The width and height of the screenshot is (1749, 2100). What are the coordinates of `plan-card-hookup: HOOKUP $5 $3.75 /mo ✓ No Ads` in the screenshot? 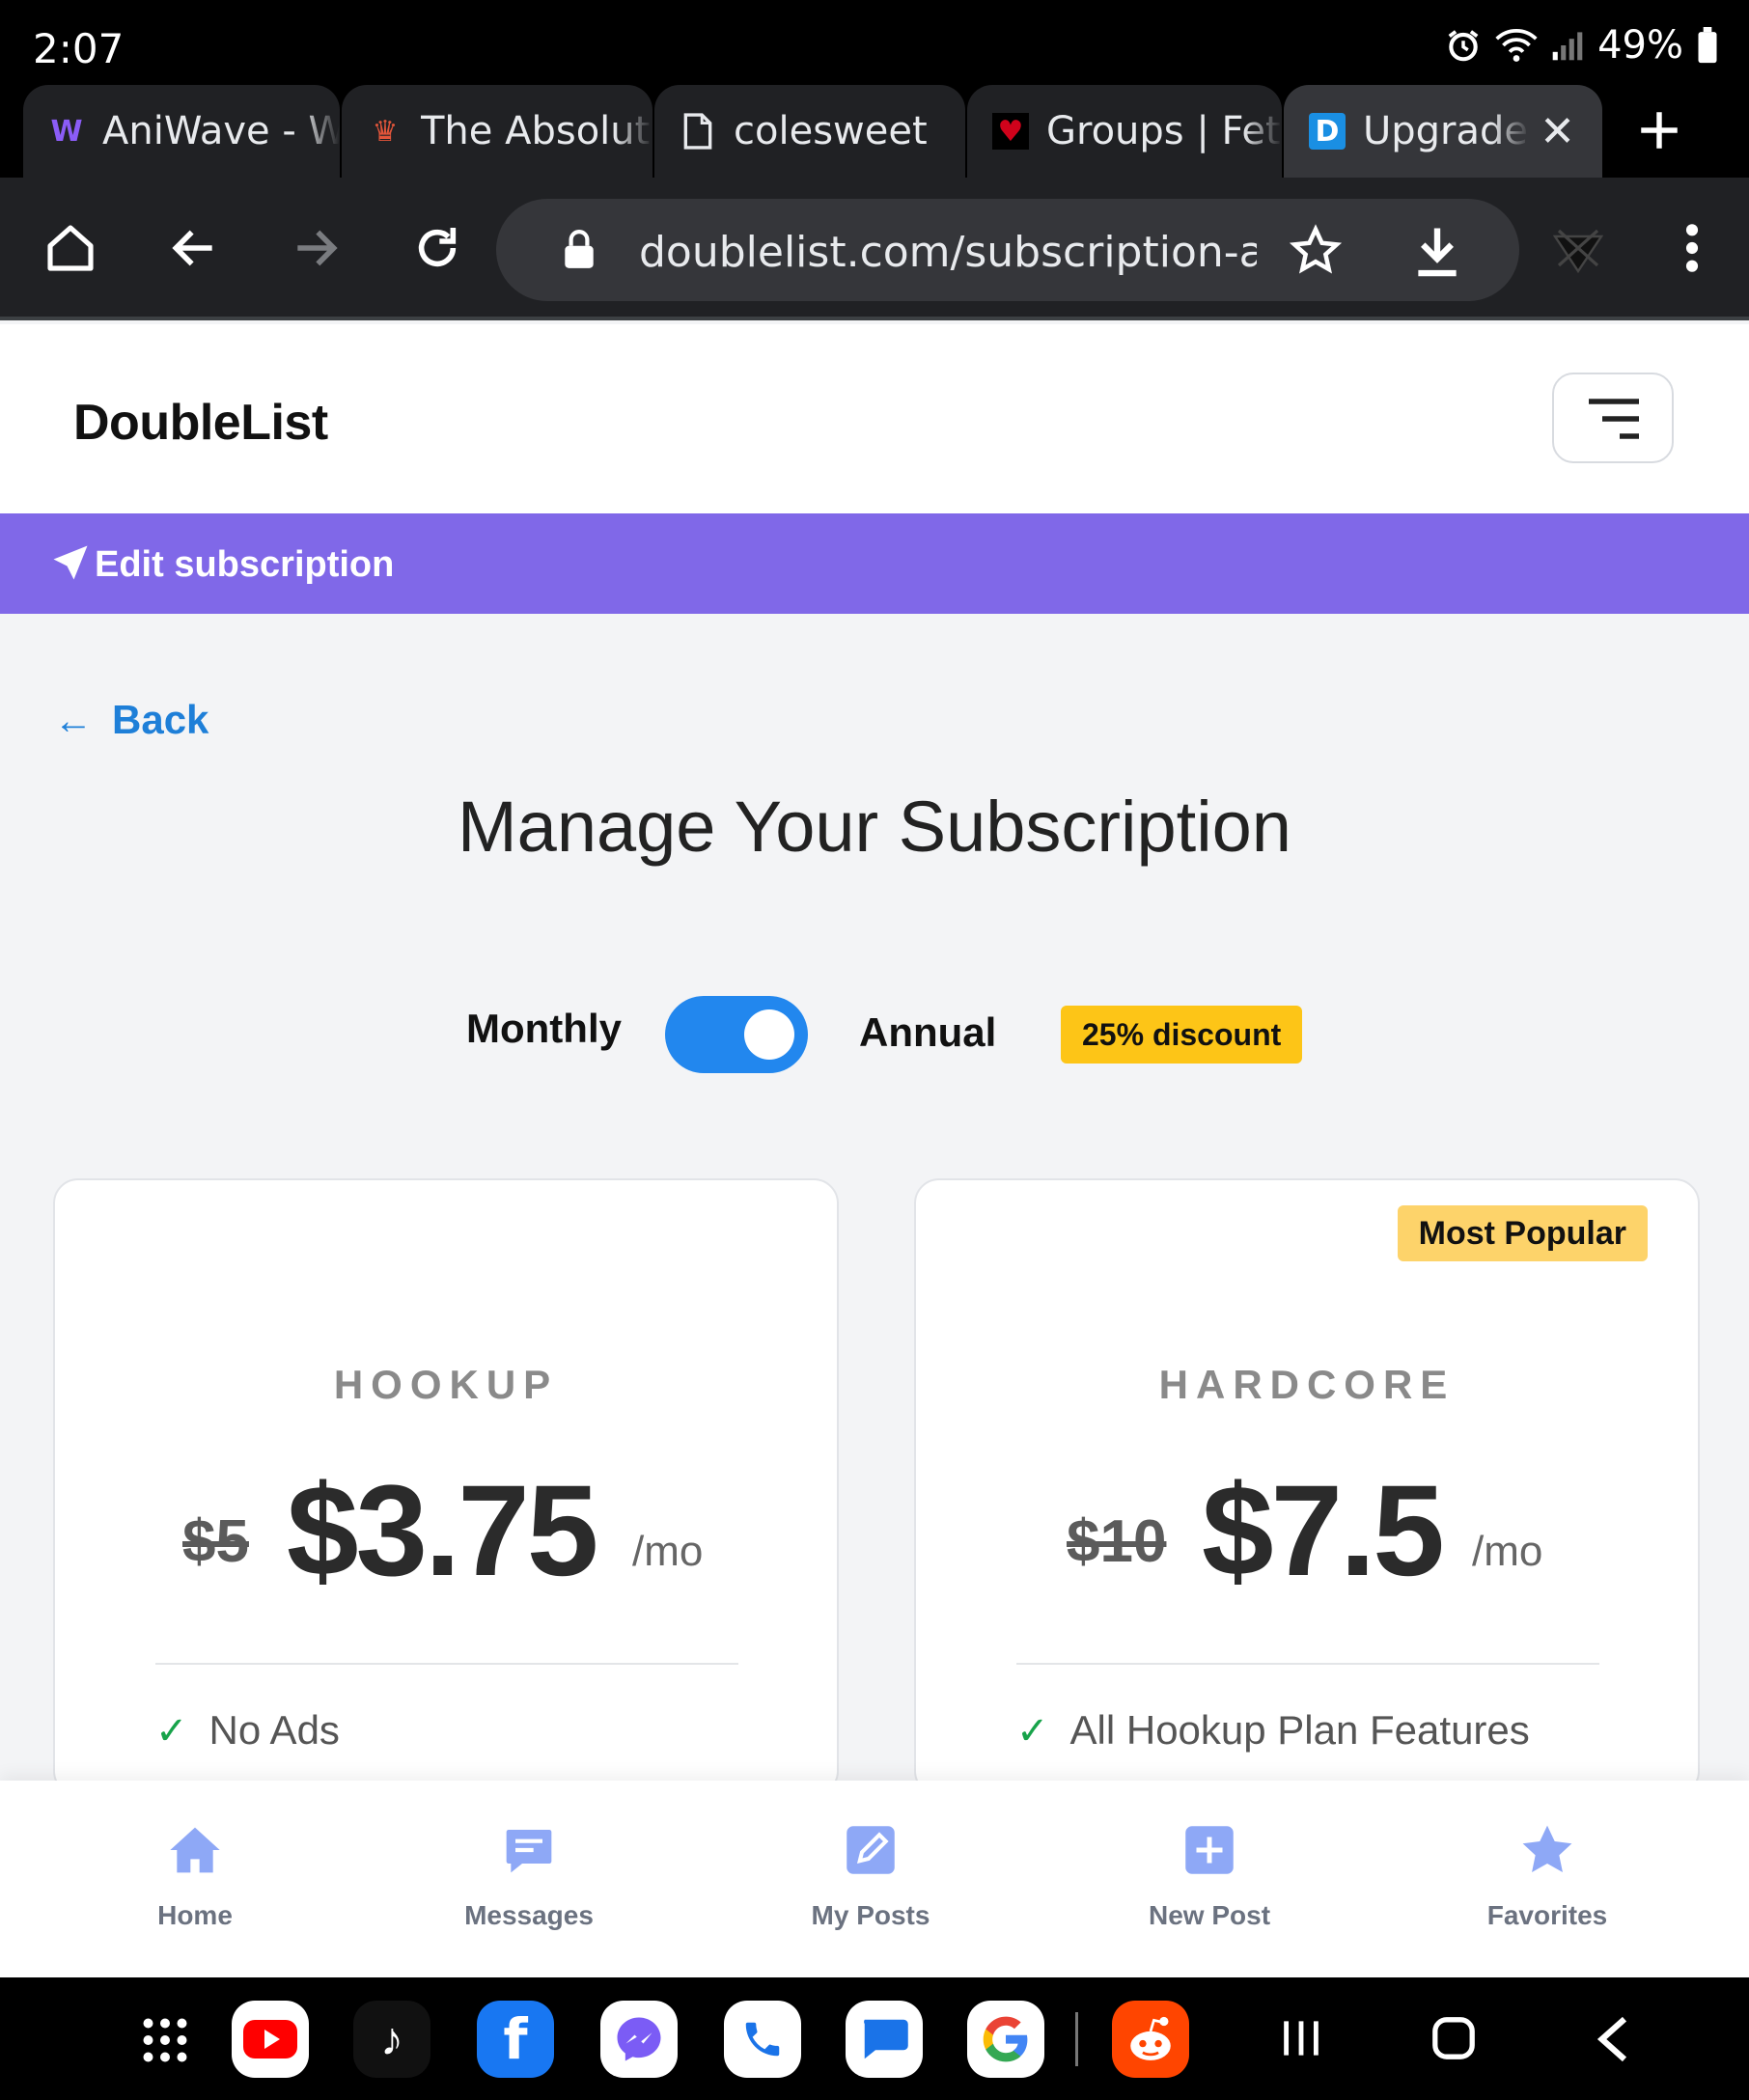 It's located at (446, 1487).